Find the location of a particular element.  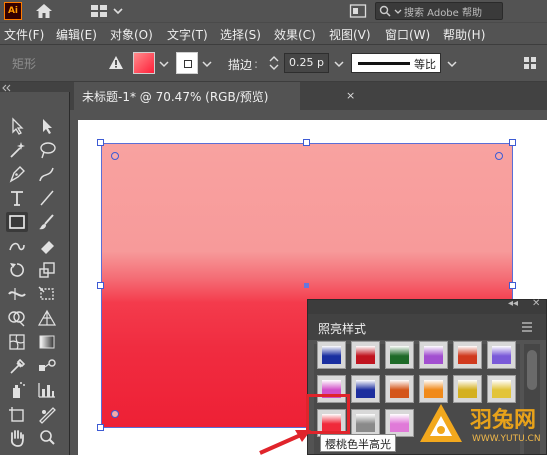

width-tool-icon is located at coordinates (17, 294).